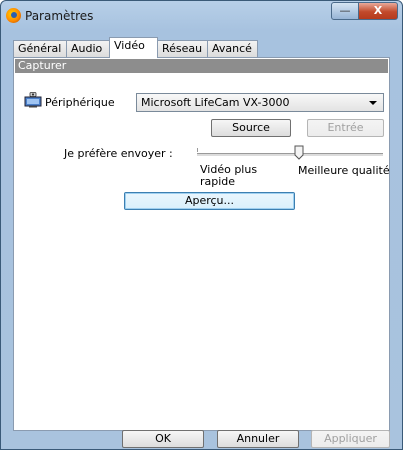  Describe the element at coordinates (13, 15) in the screenshot. I see `app-logo-icon` at that location.